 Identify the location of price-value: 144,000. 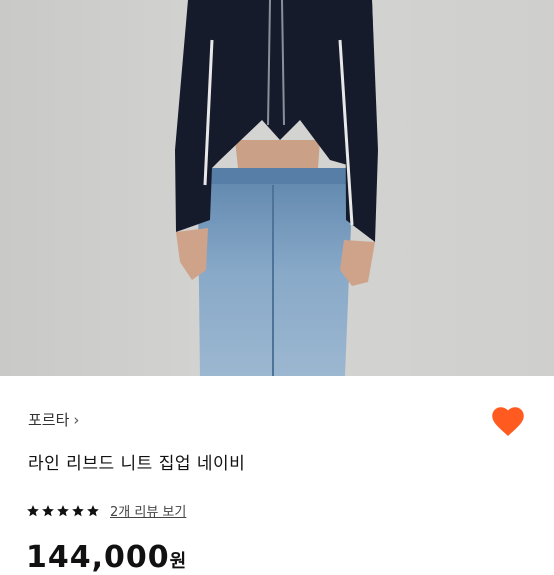
(98, 557).